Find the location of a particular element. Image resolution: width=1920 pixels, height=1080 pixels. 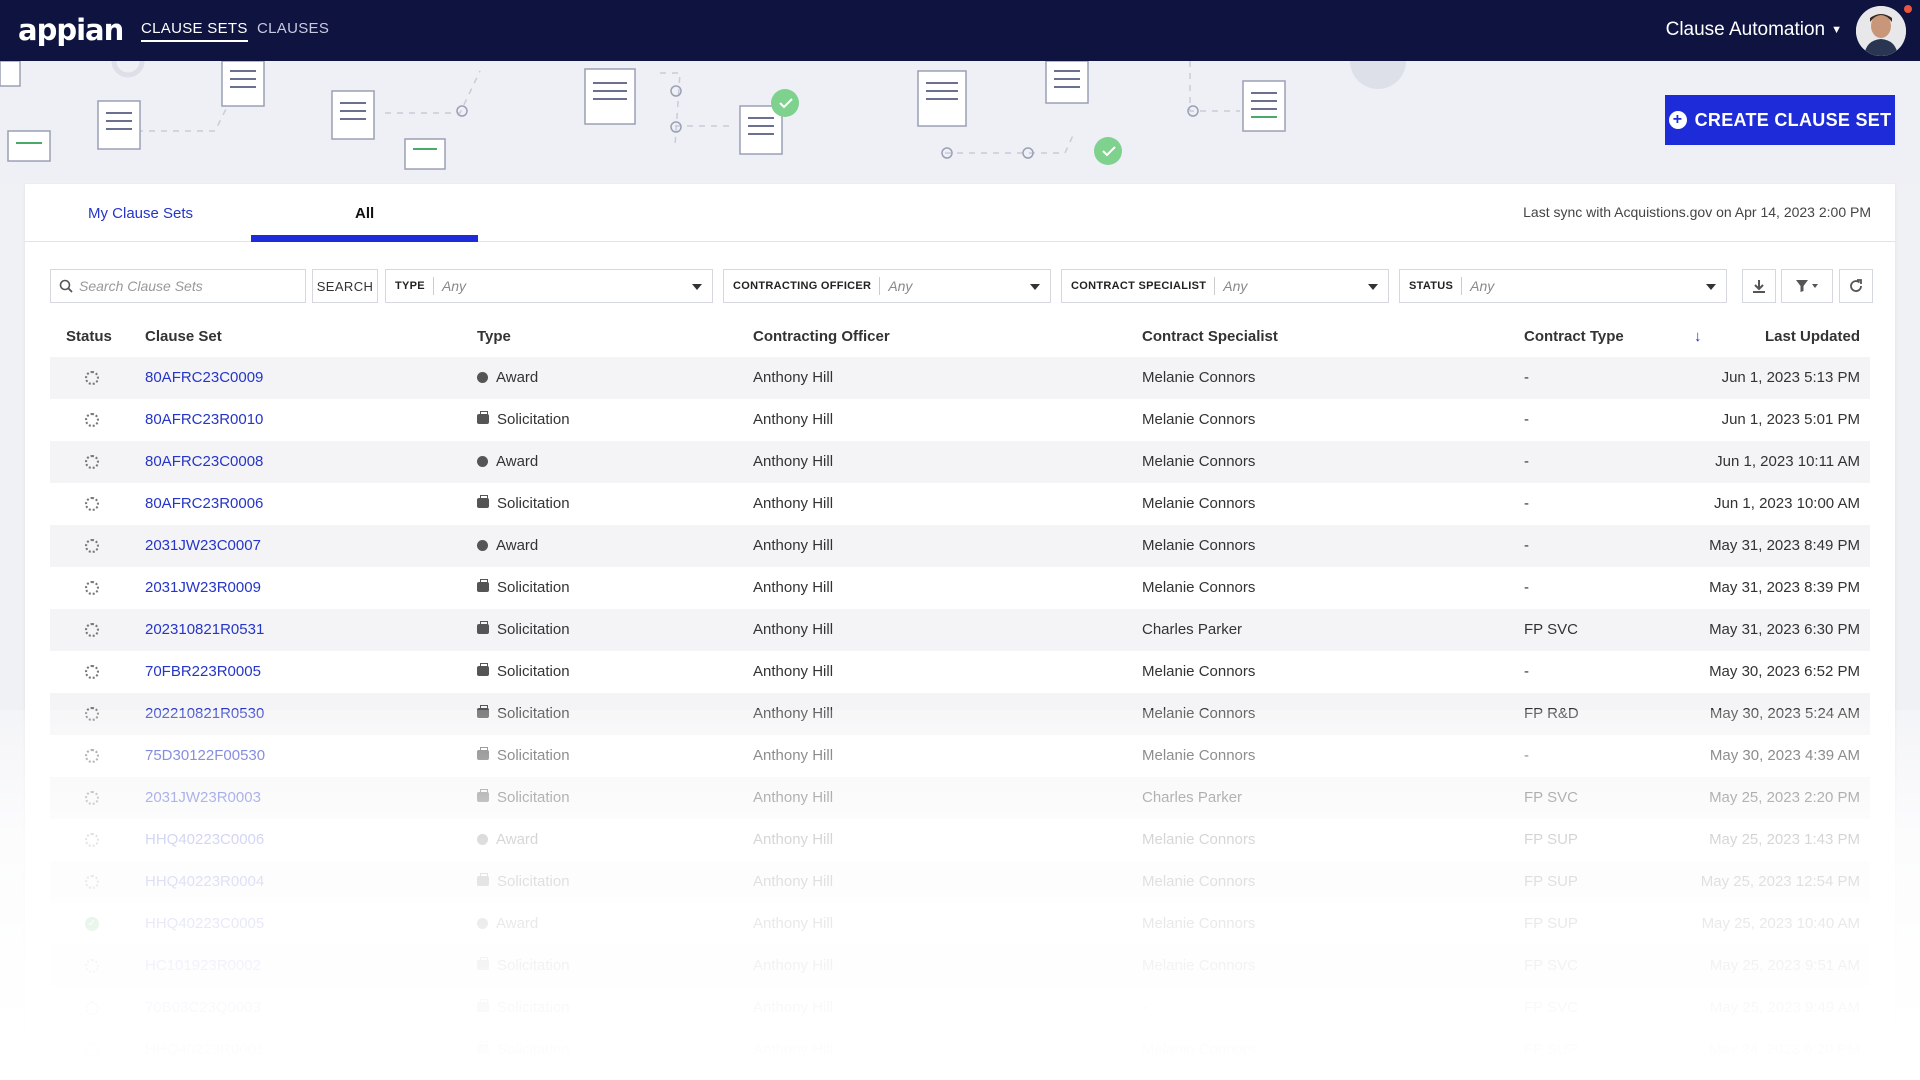

status-filter-dropdown: STATUS Any is located at coordinates (1563, 286).